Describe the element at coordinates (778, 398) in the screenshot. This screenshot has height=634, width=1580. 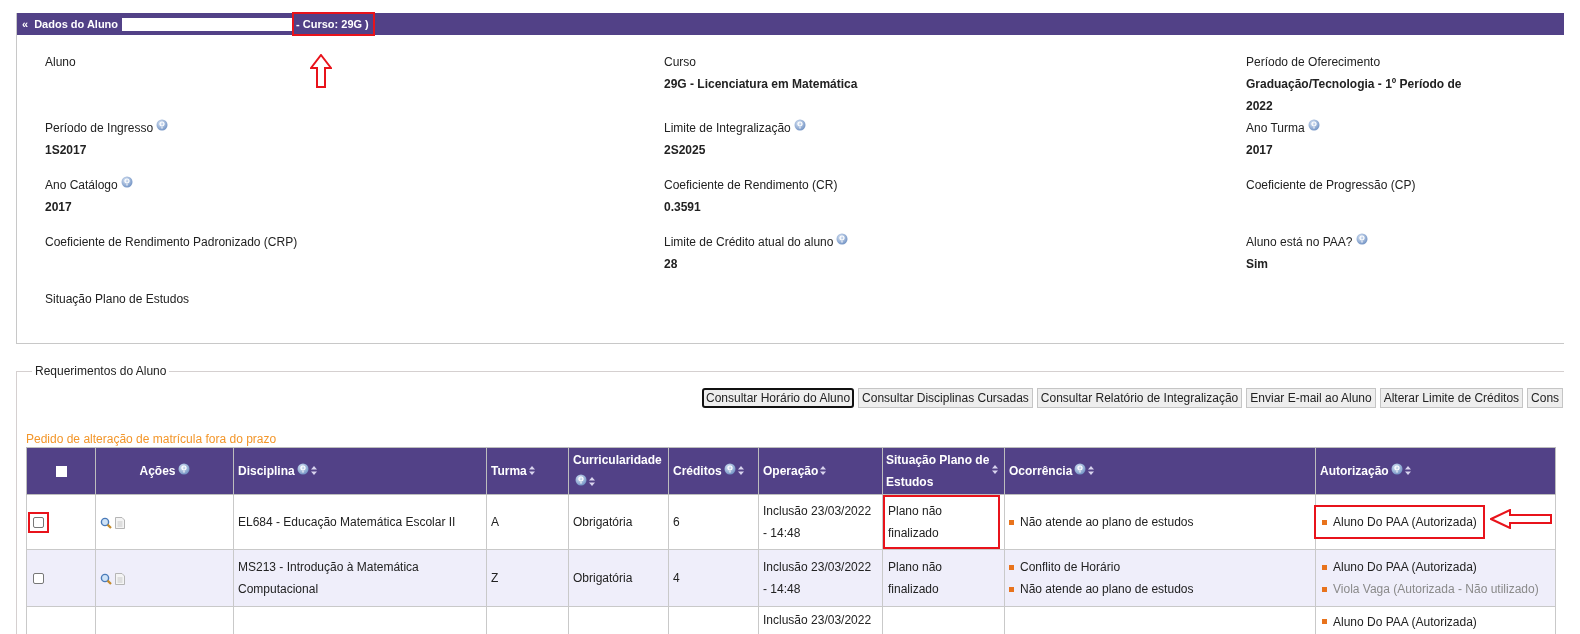
I see `action-button: Consultar Horário do Aluno` at that location.